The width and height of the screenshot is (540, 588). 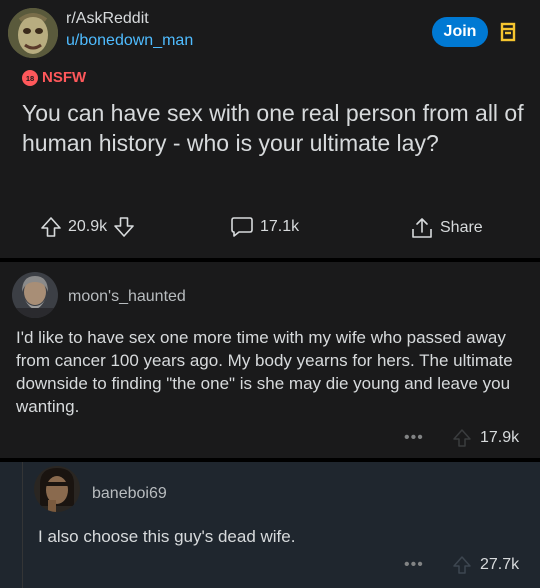 I want to click on nsfw-icon: 18, so click(x=30, y=77).